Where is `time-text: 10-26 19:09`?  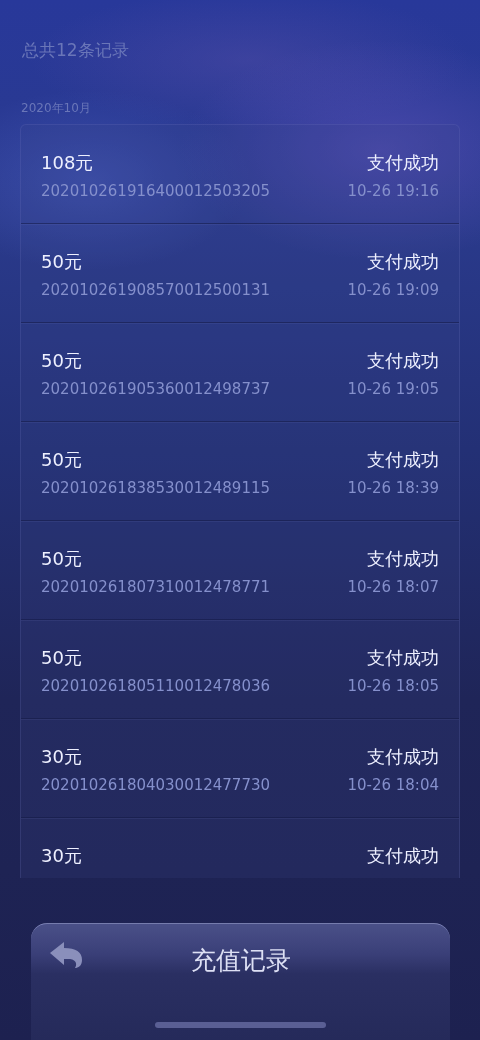 time-text: 10-26 19:09 is located at coordinates (393, 290).